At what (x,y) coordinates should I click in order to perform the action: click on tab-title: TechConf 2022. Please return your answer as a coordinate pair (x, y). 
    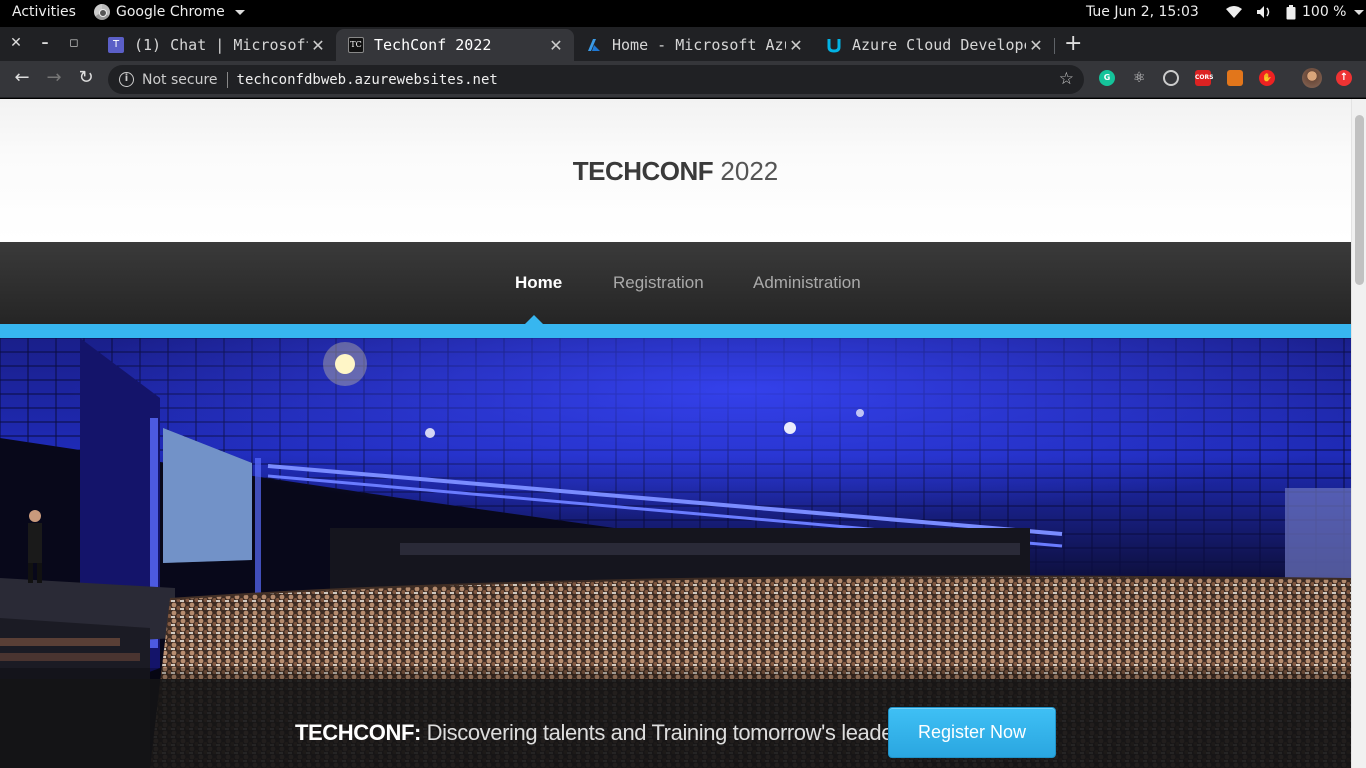
    Looking at the image, I should click on (433, 45).